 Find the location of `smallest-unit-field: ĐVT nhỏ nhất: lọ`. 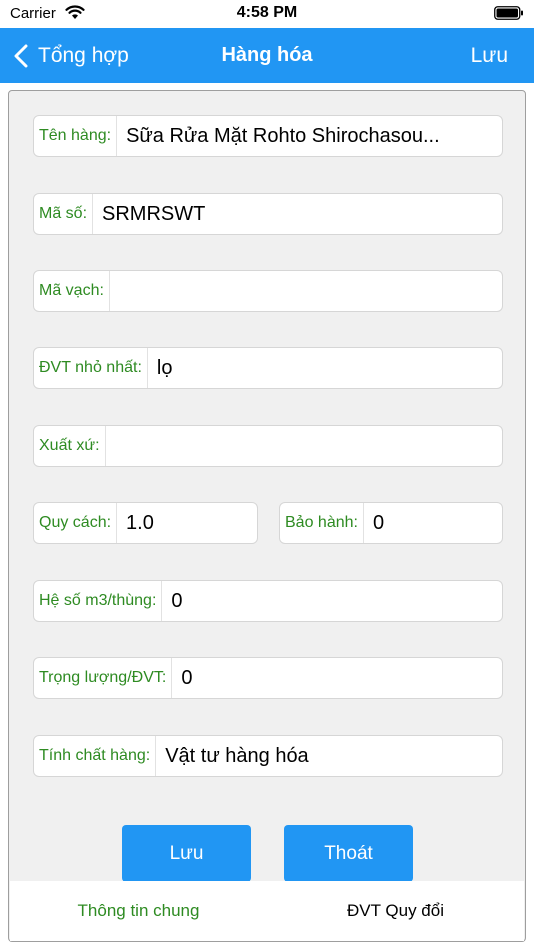

smallest-unit-field: ĐVT nhỏ nhất: lọ is located at coordinates (268, 368).